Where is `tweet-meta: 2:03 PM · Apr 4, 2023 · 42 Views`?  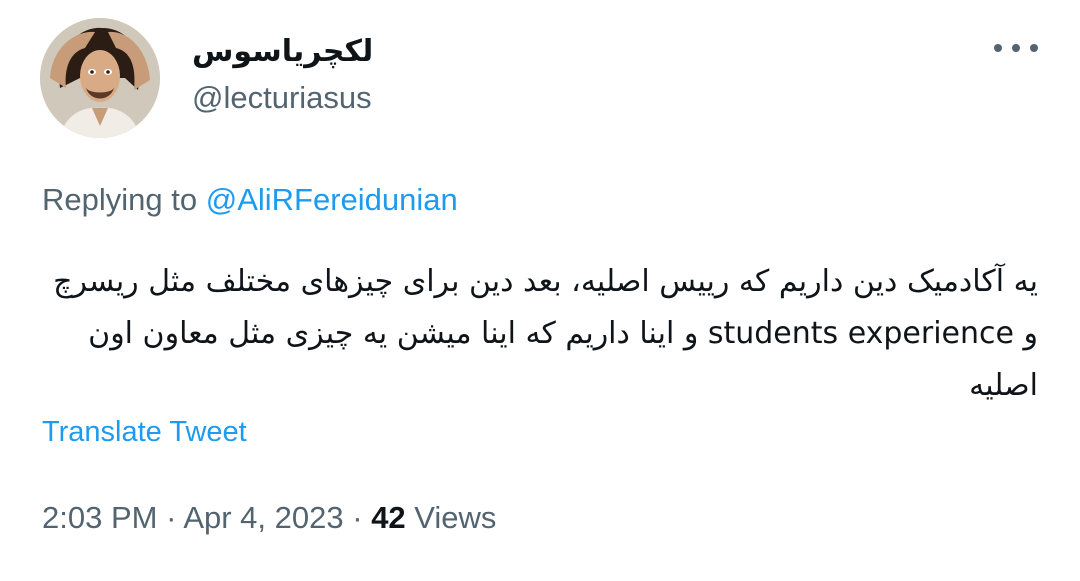
tweet-meta: 2:03 PM · Apr 4, 2023 · 42 Views is located at coordinates (269, 518).